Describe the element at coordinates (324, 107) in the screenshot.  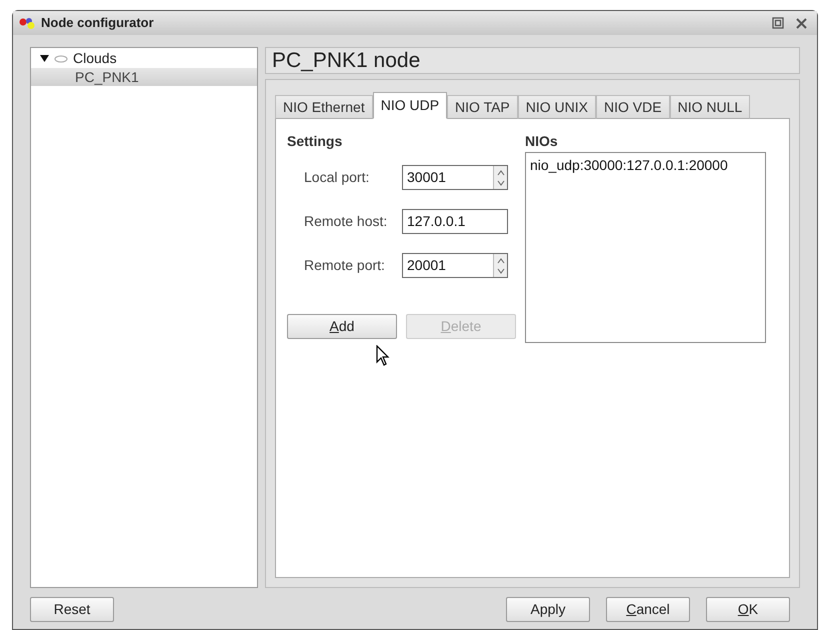
I see `tab: NIO Ethernet` at that location.